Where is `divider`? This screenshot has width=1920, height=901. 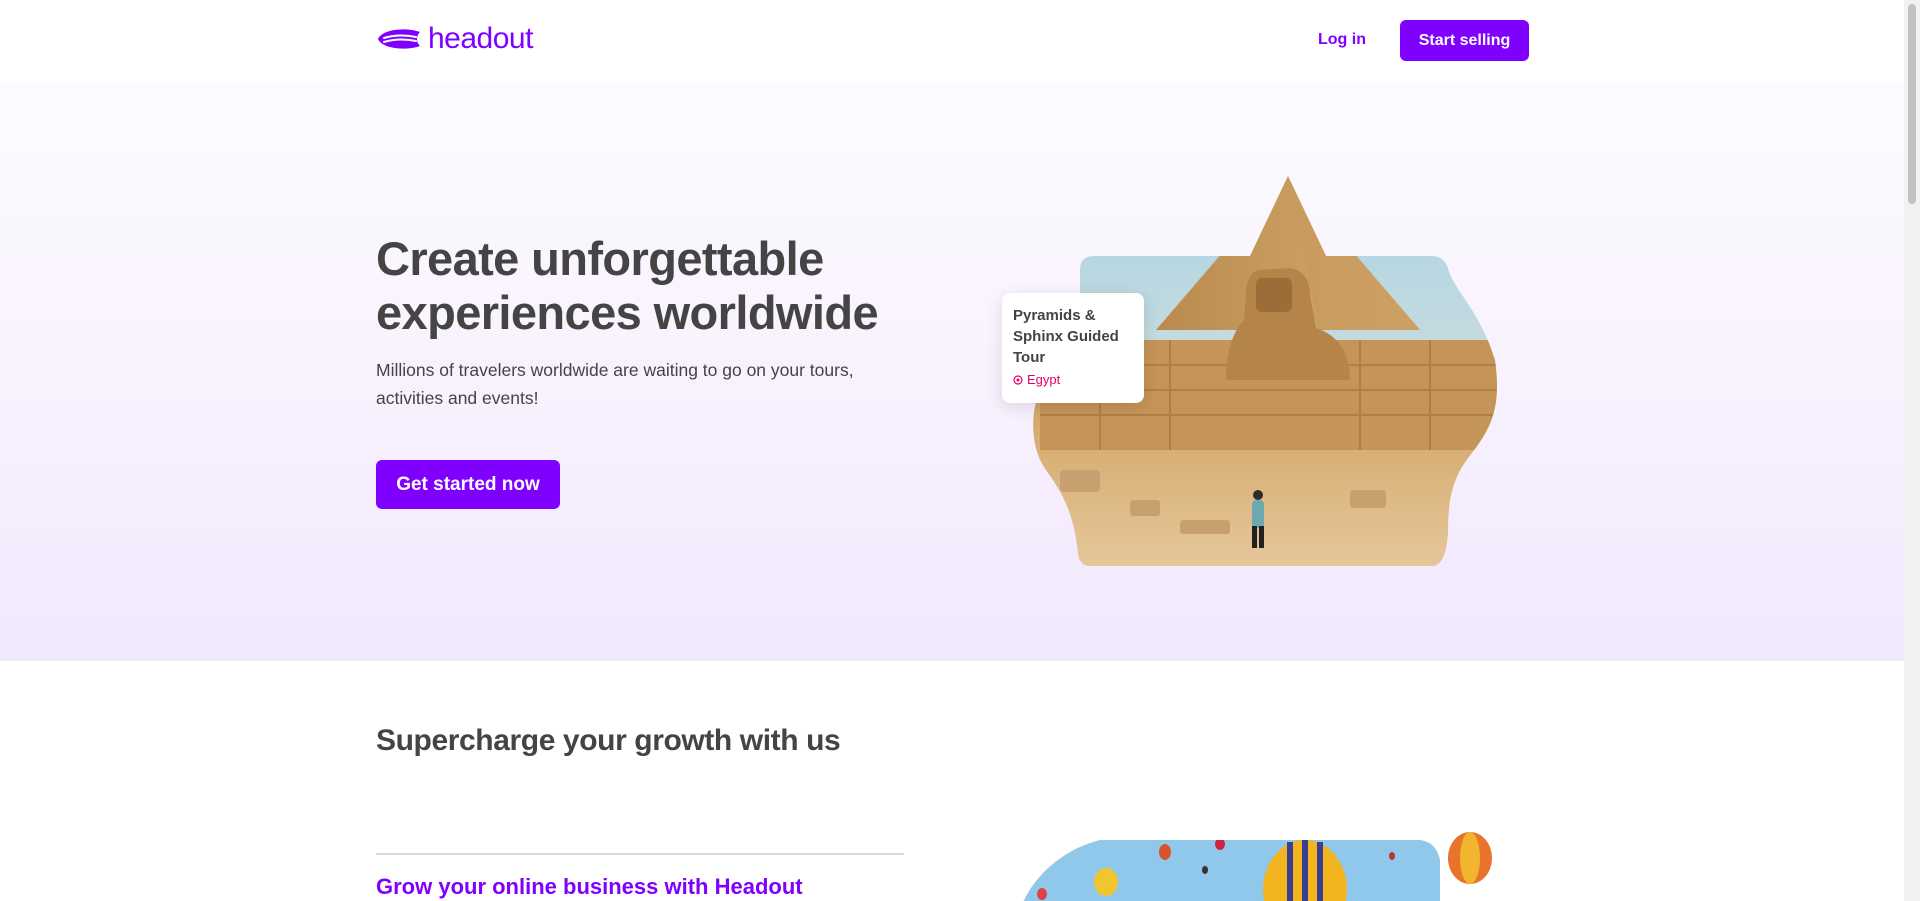 divider is located at coordinates (640, 854).